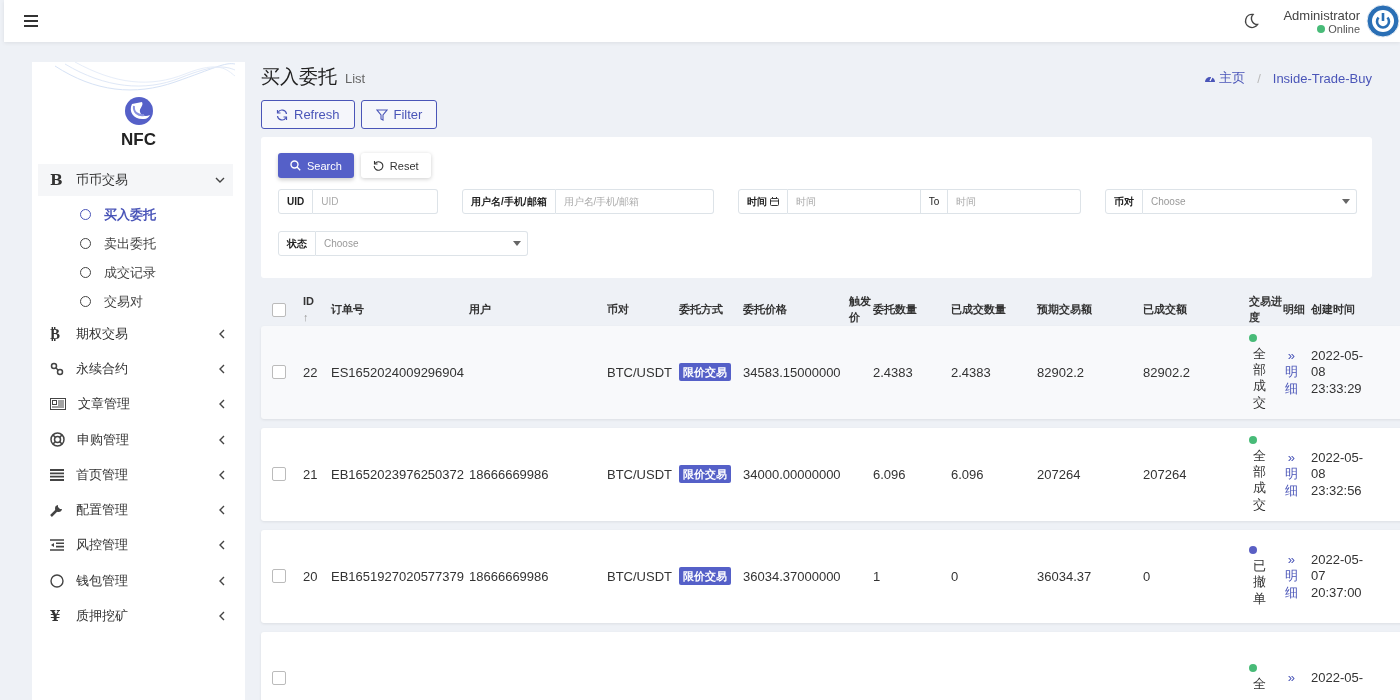 The width and height of the screenshot is (1400, 700). Describe the element at coordinates (480, 309) in the screenshot. I see `column-header: 用户` at that location.